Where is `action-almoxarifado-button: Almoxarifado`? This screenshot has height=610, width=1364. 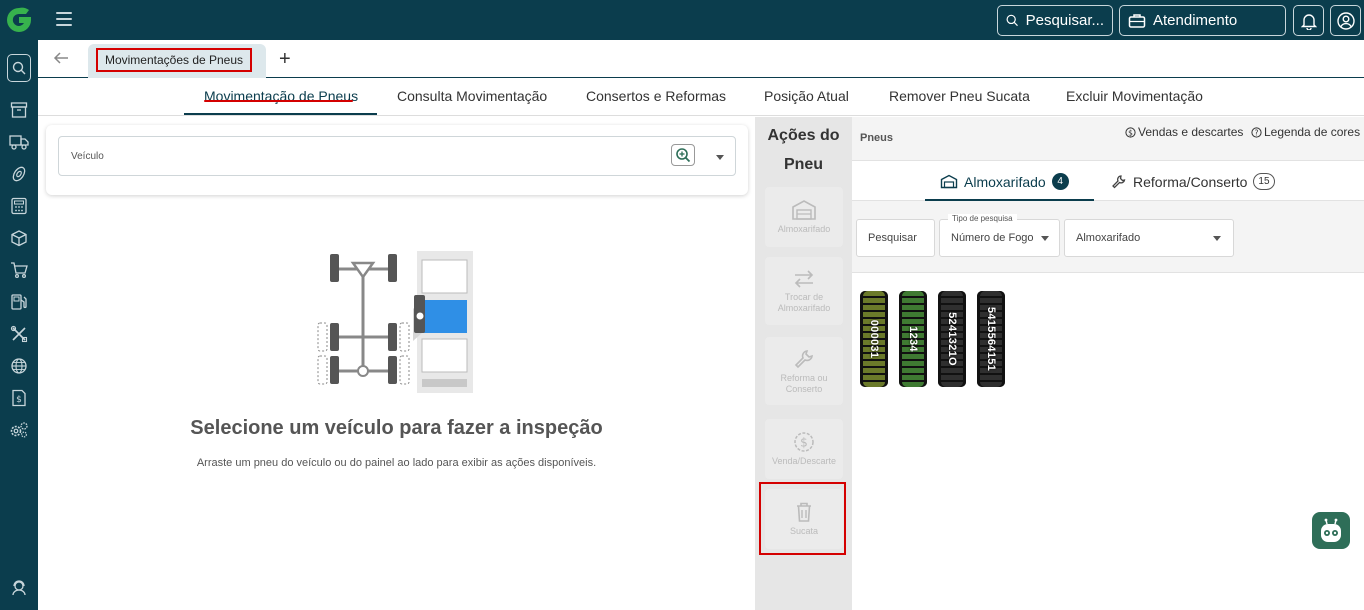
action-almoxarifado-button: Almoxarifado is located at coordinates (804, 217).